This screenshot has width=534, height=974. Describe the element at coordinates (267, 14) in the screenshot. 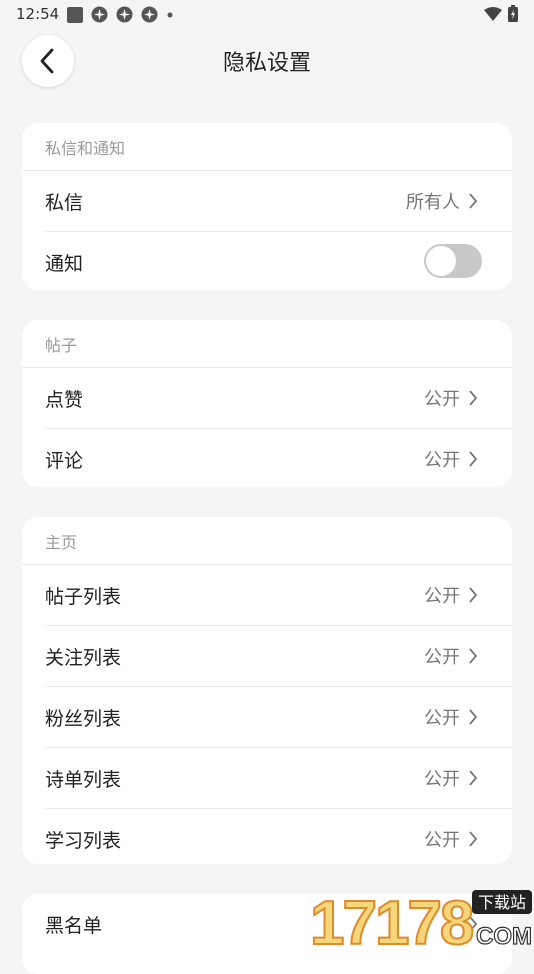

I see `status-bar: 12:54` at that location.